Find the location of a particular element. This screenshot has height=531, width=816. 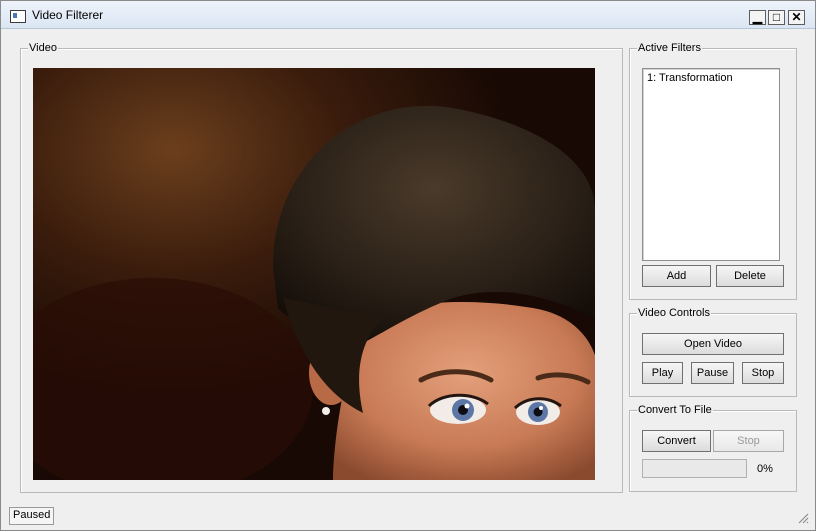

close-button: ✕ is located at coordinates (796, 17).